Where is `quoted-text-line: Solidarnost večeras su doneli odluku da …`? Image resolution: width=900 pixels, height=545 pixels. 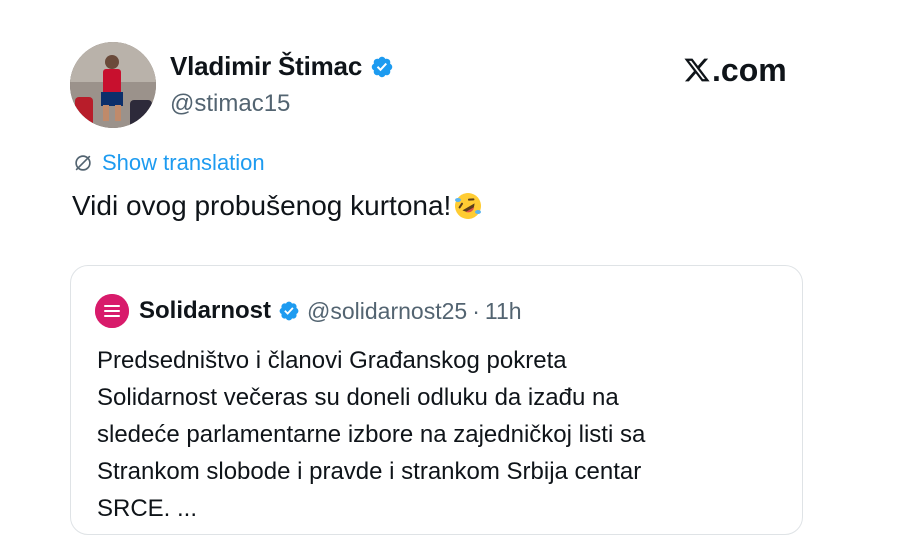
quoted-text-line: Solidarnost večeras su doneli odluku da … is located at coordinates (358, 397).